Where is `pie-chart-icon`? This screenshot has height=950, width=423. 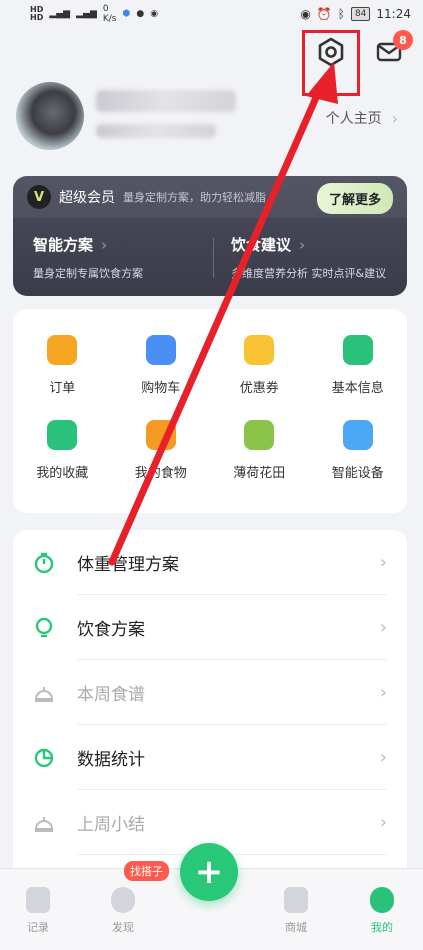 pie-chart-icon is located at coordinates (44, 757).